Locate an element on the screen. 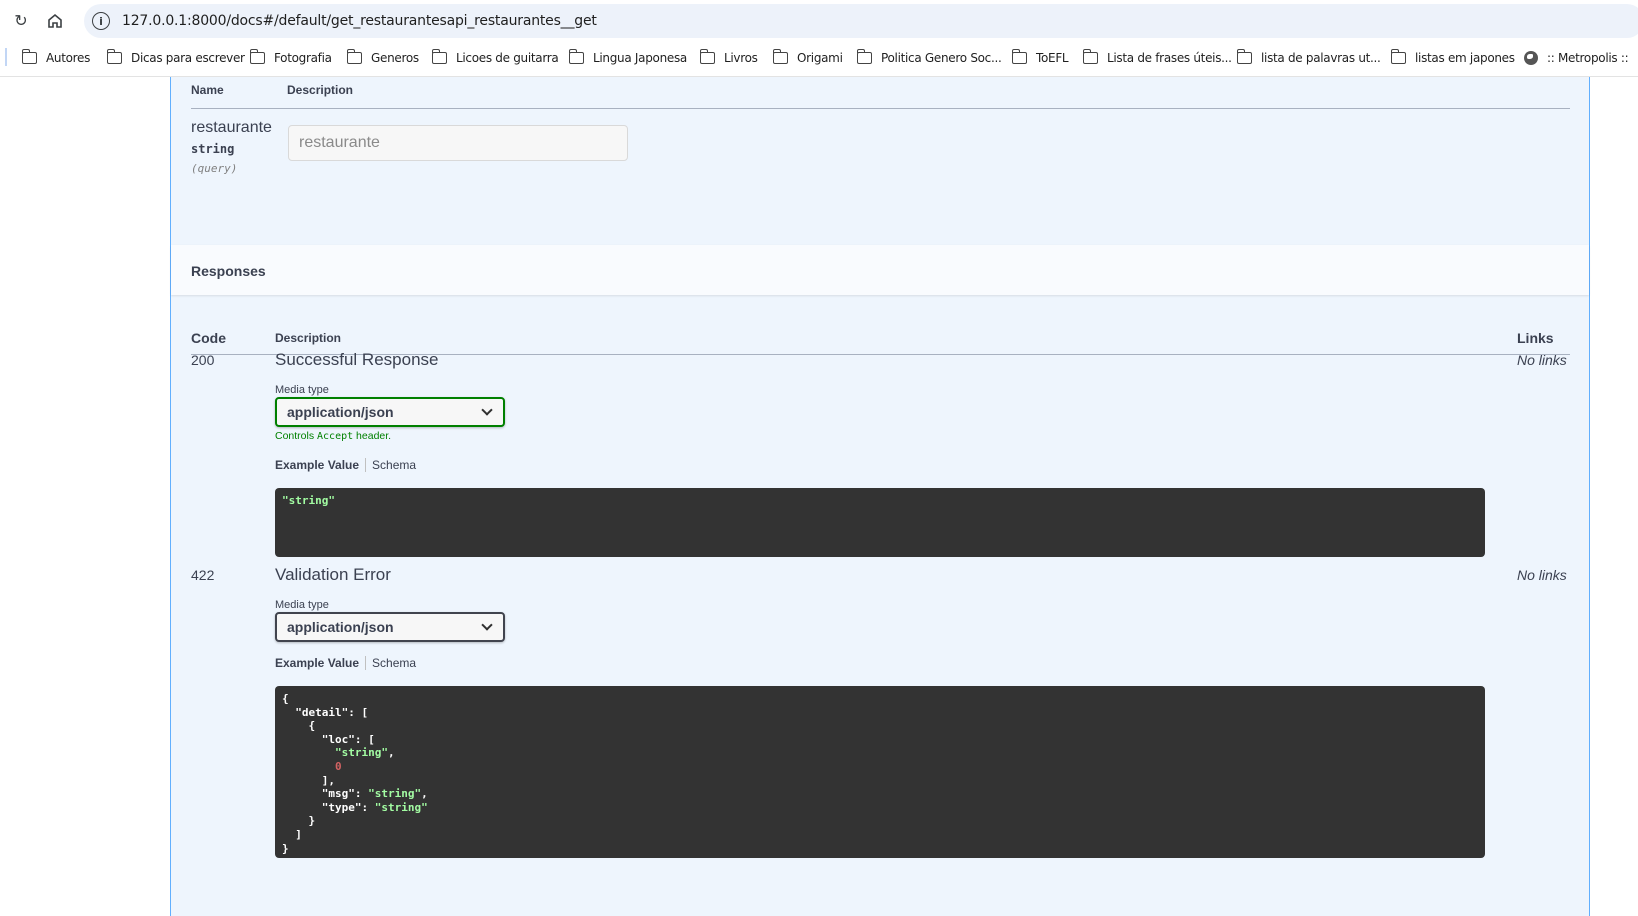  response-code: 422 is located at coordinates (203, 575).